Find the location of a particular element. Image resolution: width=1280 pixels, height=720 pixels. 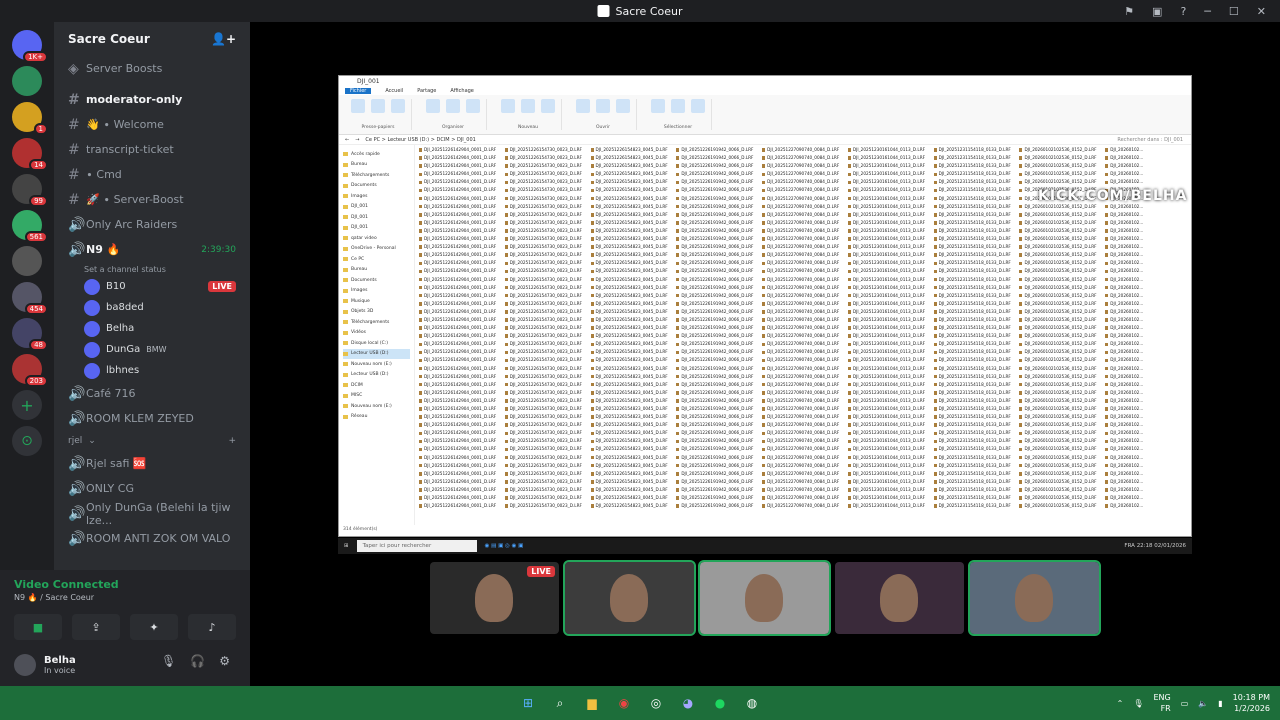

server-icon-3: 14 is located at coordinates (30, 154).